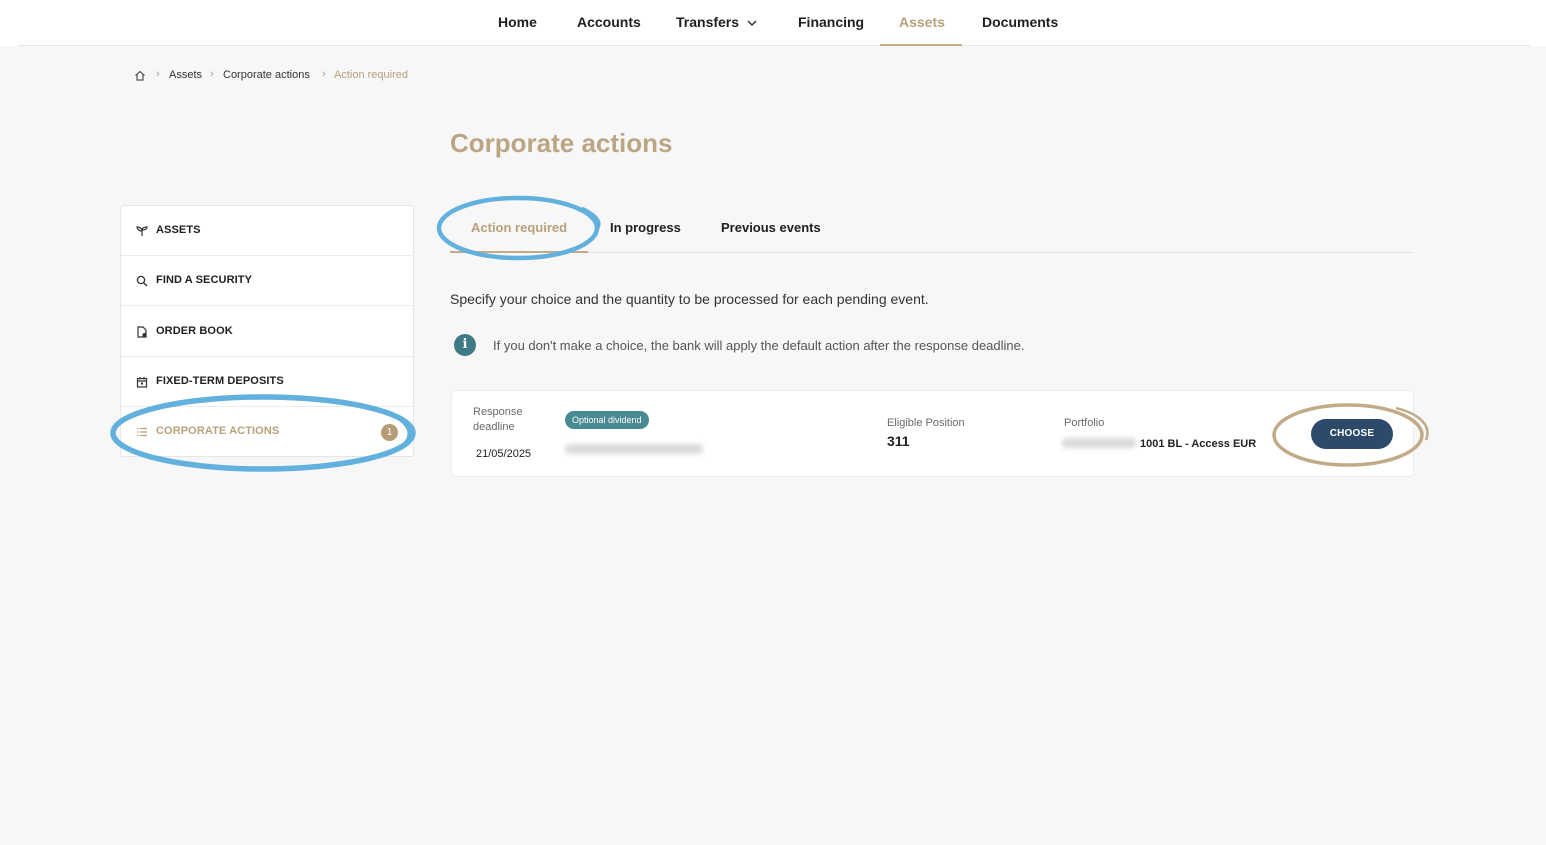 This screenshot has width=1546, height=845. Describe the element at coordinates (142, 332) in the screenshot. I see `document-icon` at that location.